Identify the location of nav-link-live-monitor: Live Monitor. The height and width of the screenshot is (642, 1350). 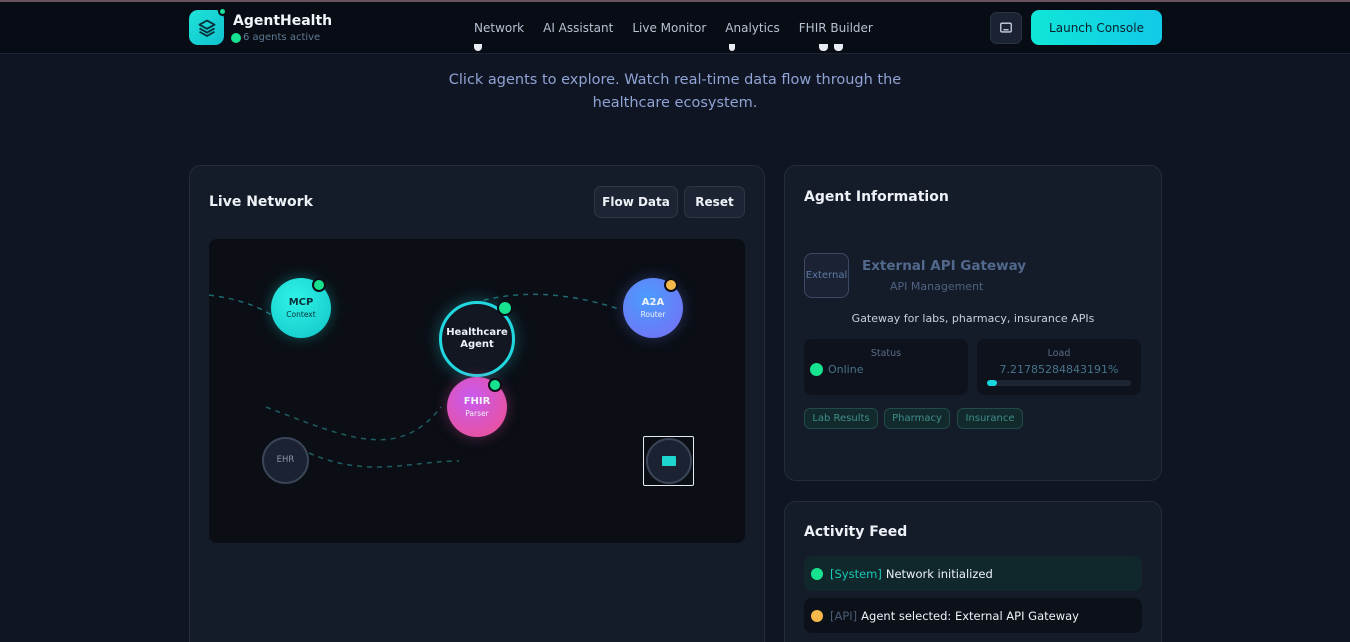
(669, 28).